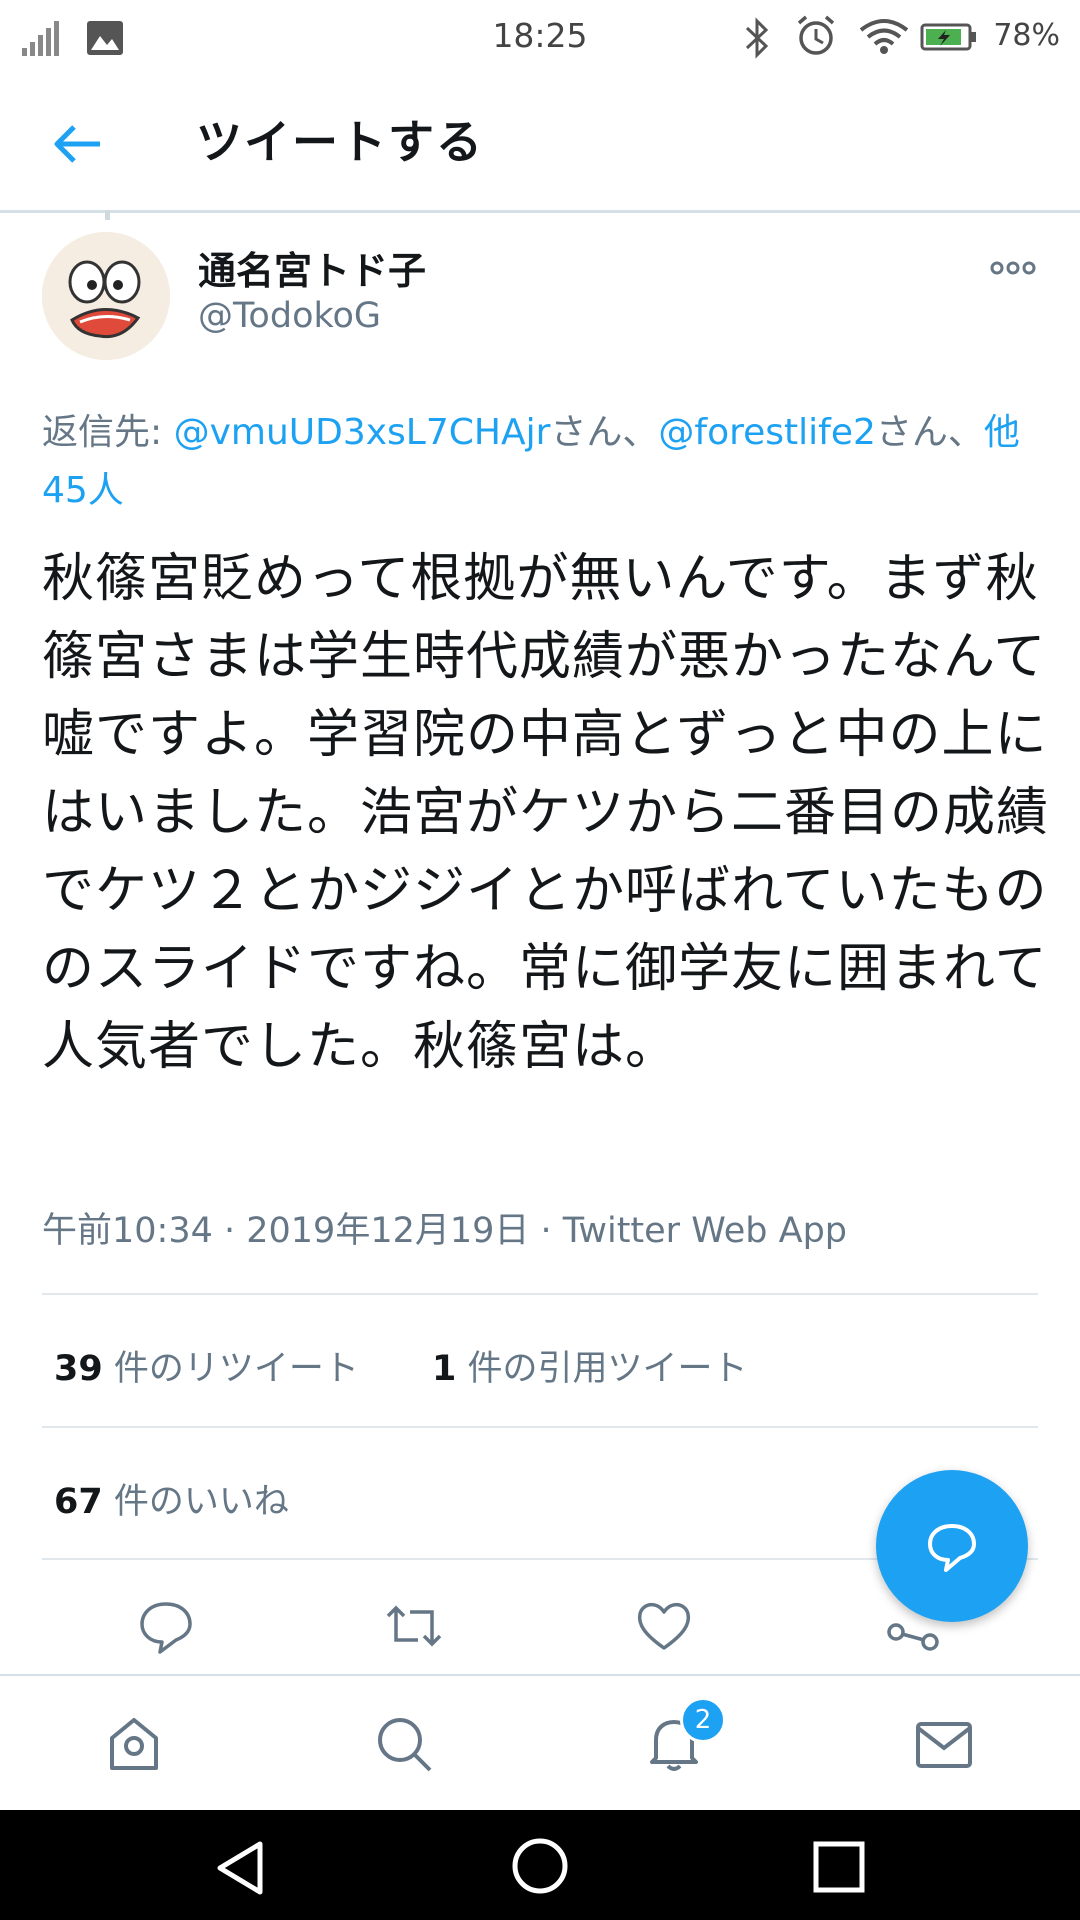 The width and height of the screenshot is (1080, 1920). I want to click on back-arrow-icon, so click(76, 144).